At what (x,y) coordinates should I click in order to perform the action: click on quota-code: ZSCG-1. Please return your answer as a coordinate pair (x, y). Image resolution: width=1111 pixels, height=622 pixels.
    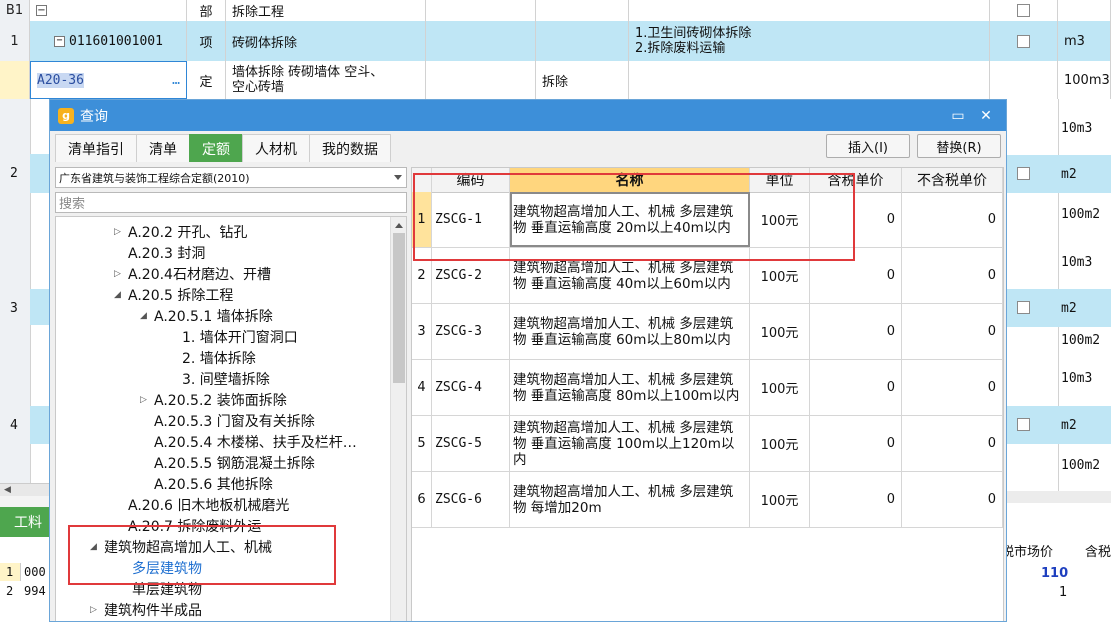
    Looking at the image, I should click on (471, 219).